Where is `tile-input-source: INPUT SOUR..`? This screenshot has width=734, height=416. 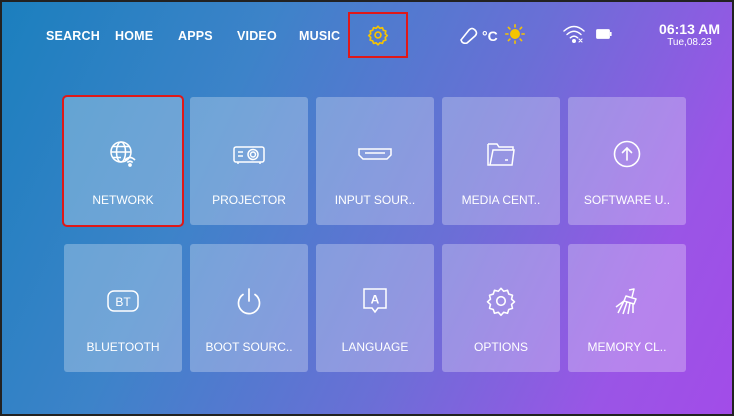
tile-input-source: INPUT SOUR.. is located at coordinates (375, 161).